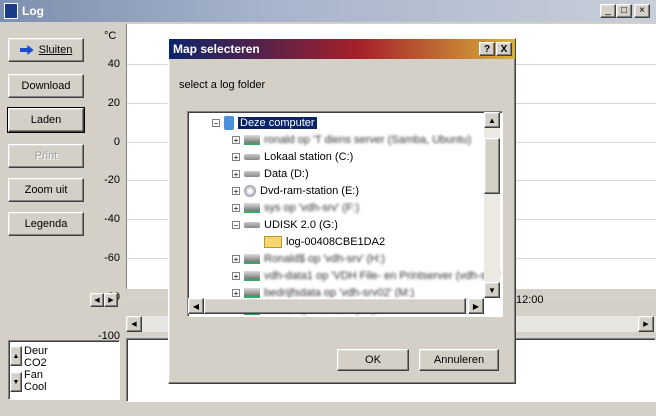  What do you see at coordinates (33, 11) in the screenshot?
I see `window-title: Log` at bounding box center [33, 11].